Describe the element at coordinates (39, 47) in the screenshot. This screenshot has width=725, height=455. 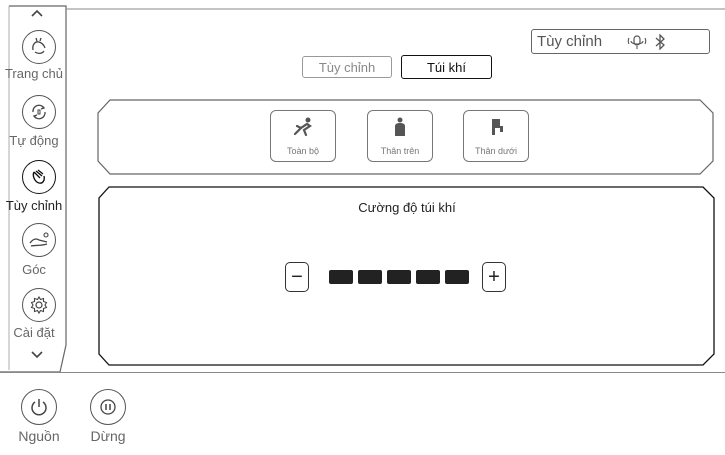
I see `hand-wave-icon` at that location.